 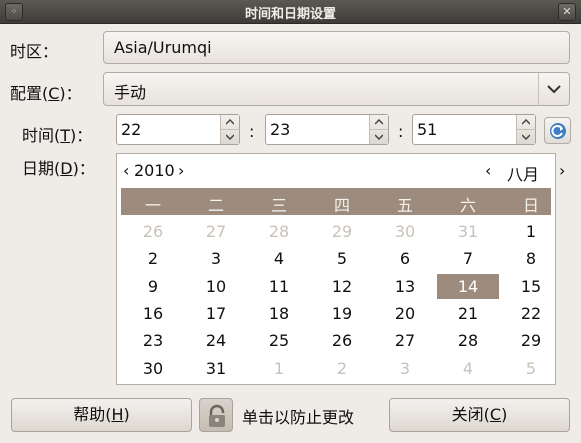 What do you see at coordinates (152, 205) in the screenshot?
I see `weekday-label: 一` at bounding box center [152, 205].